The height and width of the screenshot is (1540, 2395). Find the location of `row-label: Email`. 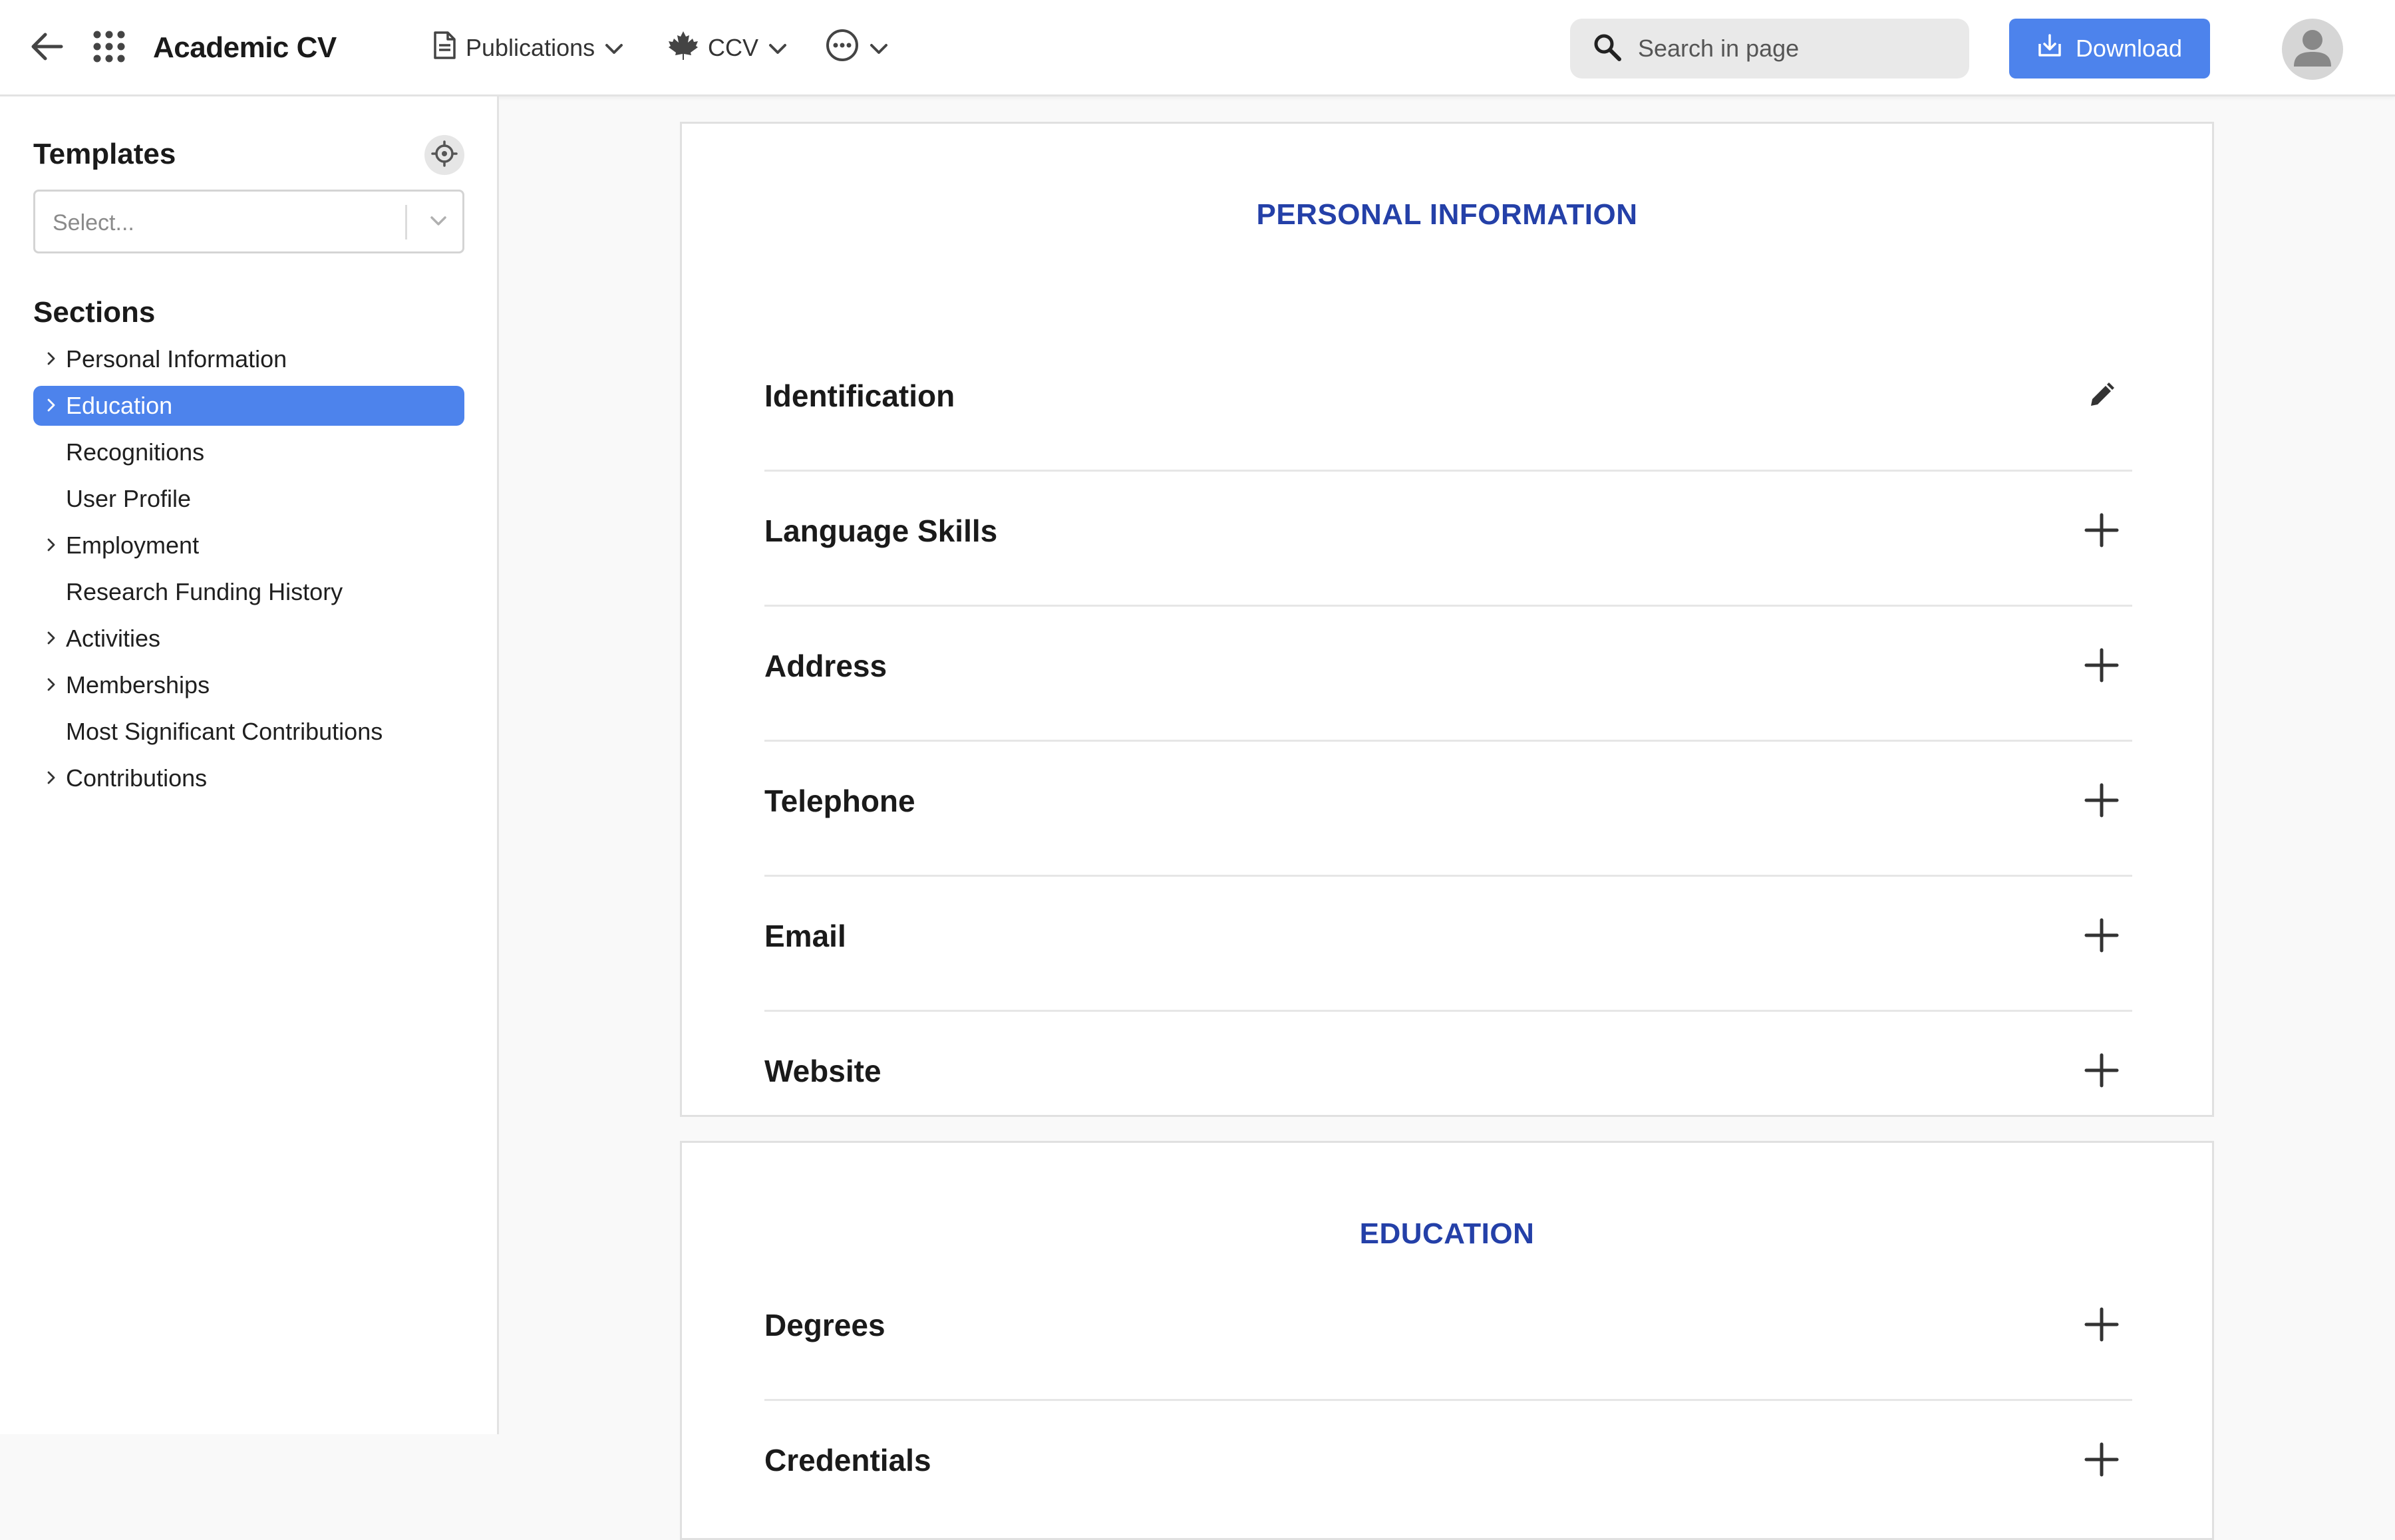

row-label: Email is located at coordinates (805, 936).